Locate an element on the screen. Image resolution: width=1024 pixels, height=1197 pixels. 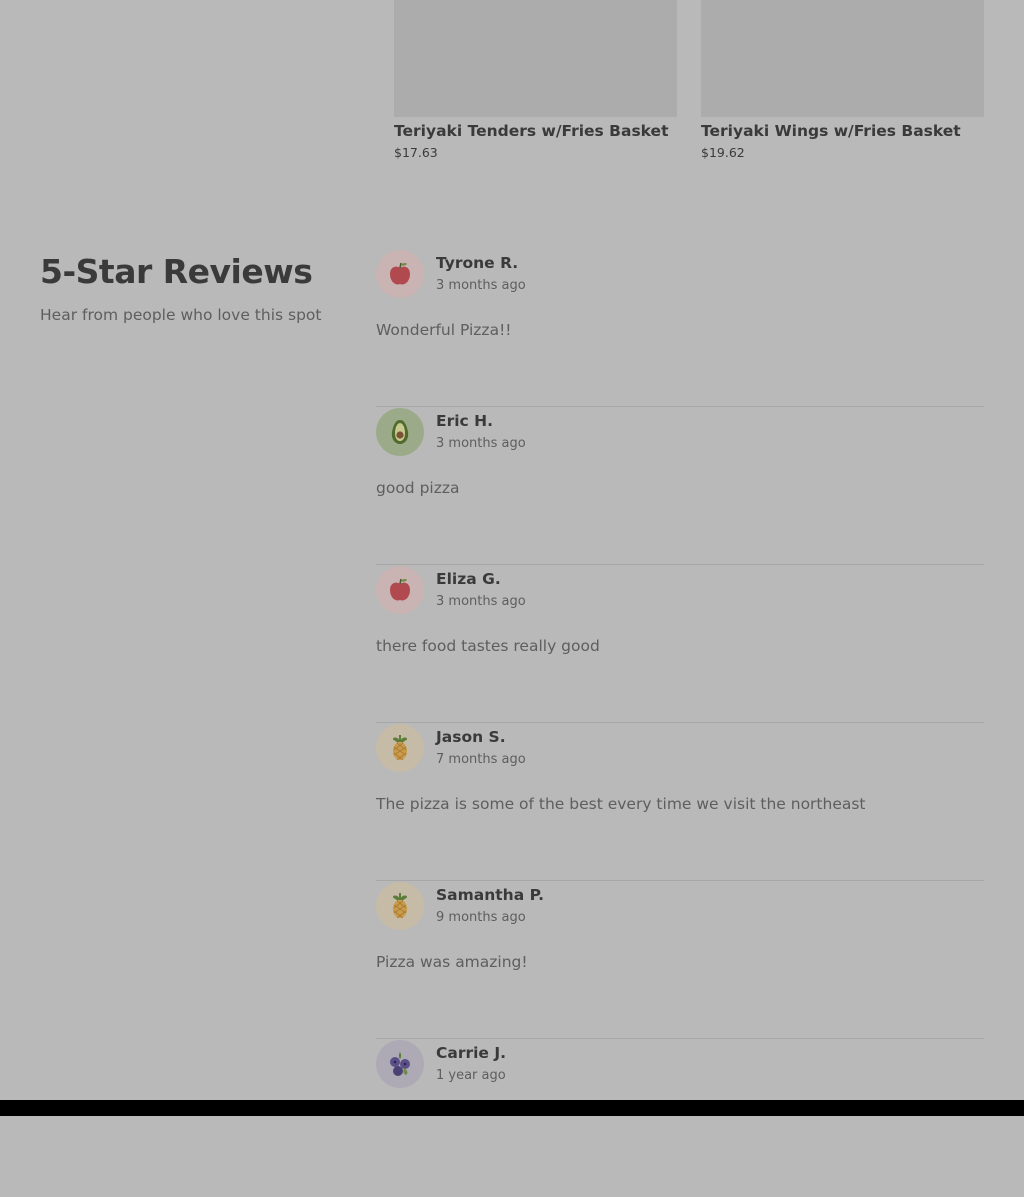
review-text: Wonderful Pizza!! is located at coordinates (444, 330).